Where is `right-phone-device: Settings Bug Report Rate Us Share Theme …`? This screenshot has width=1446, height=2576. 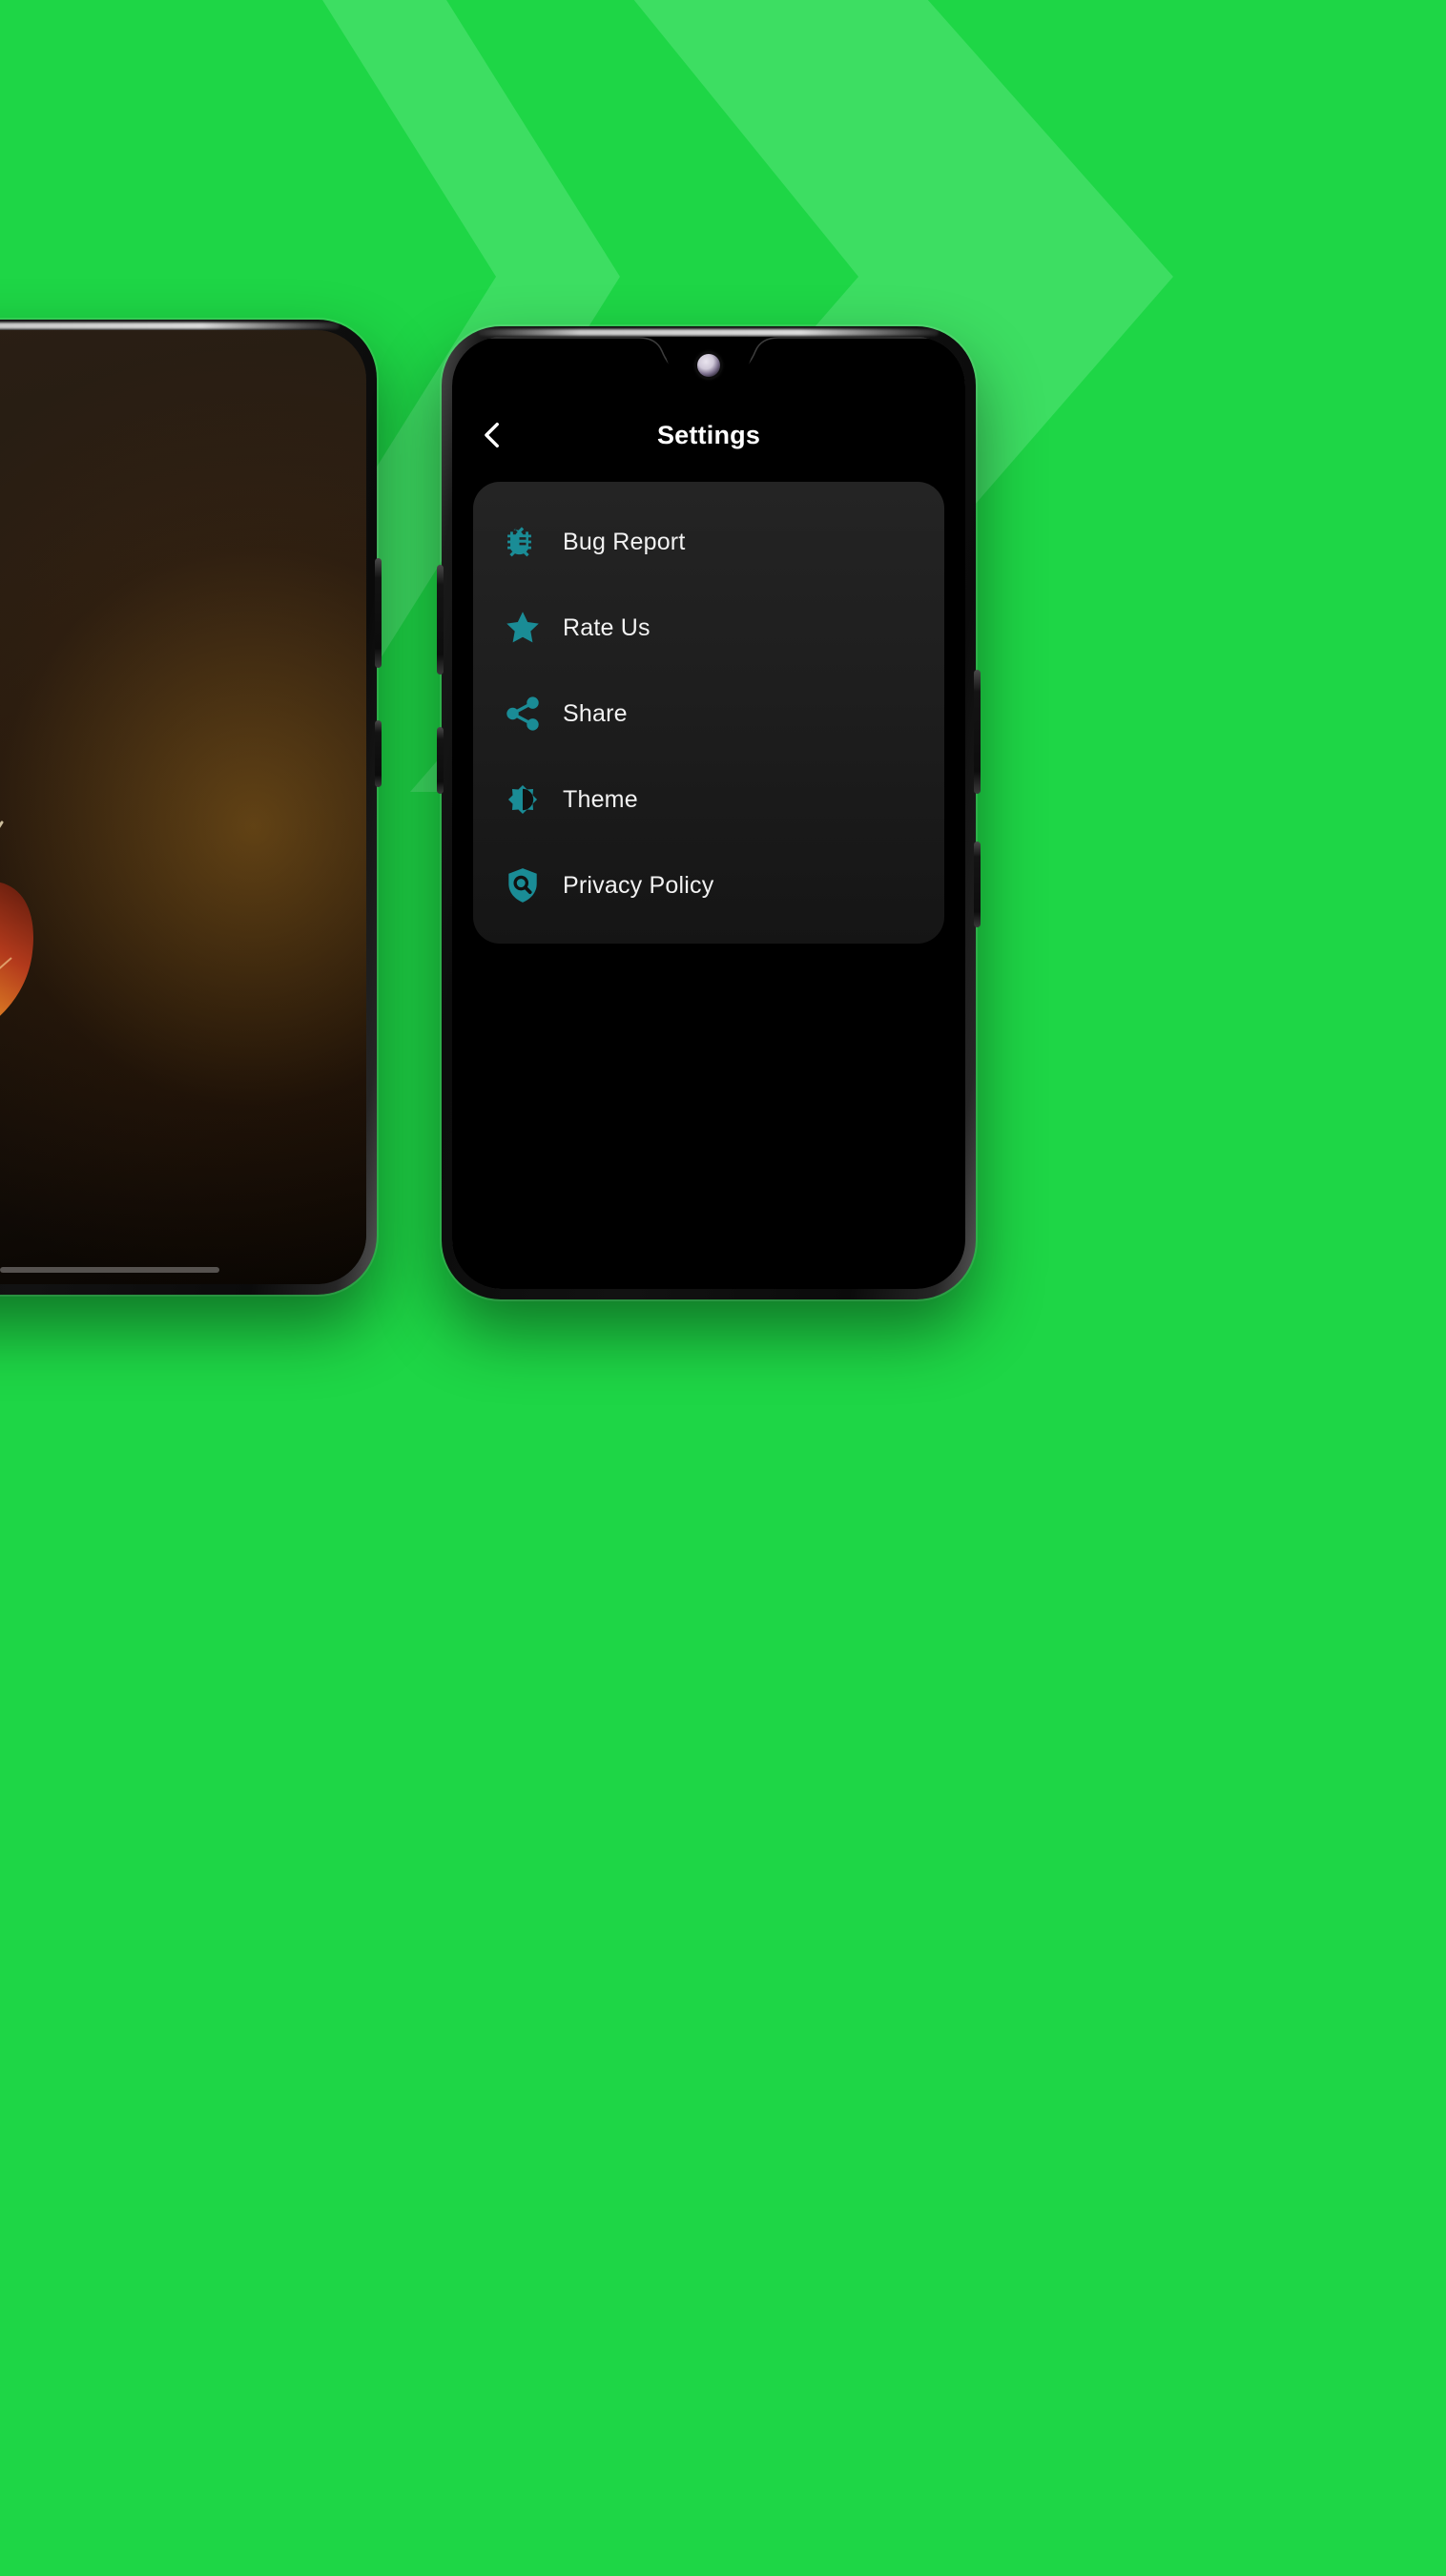
right-phone-device: Settings Bug Report Rate Us Share Theme … is located at coordinates (709, 812).